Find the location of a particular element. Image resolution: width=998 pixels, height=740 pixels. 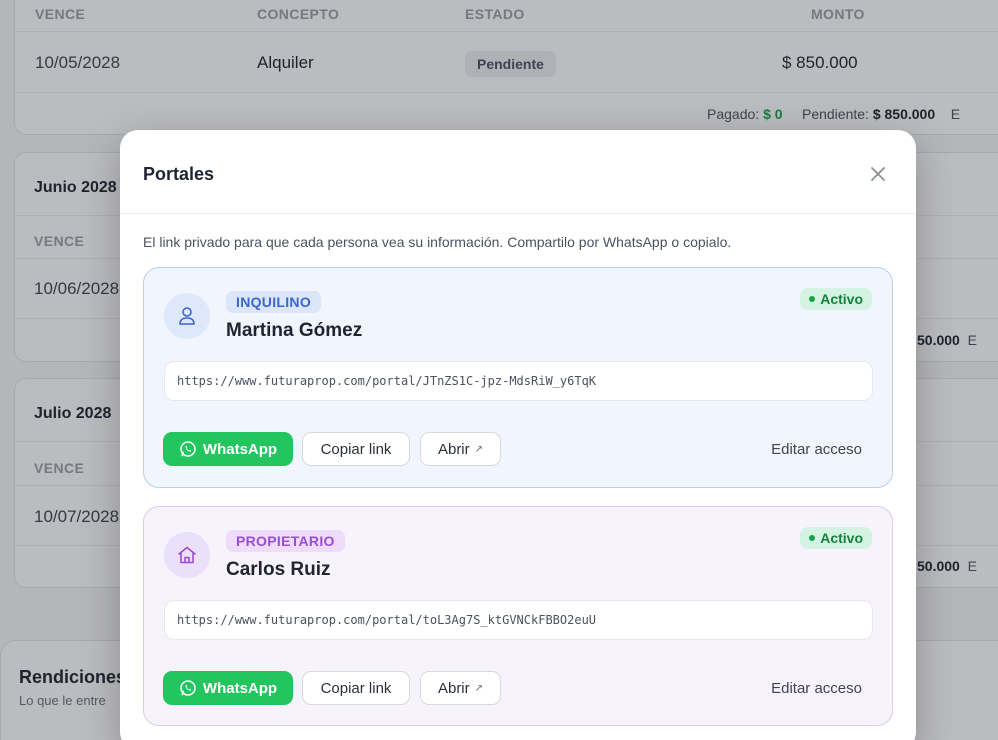

role-badge: PROPIETARIO is located at coordinates (285, 541).